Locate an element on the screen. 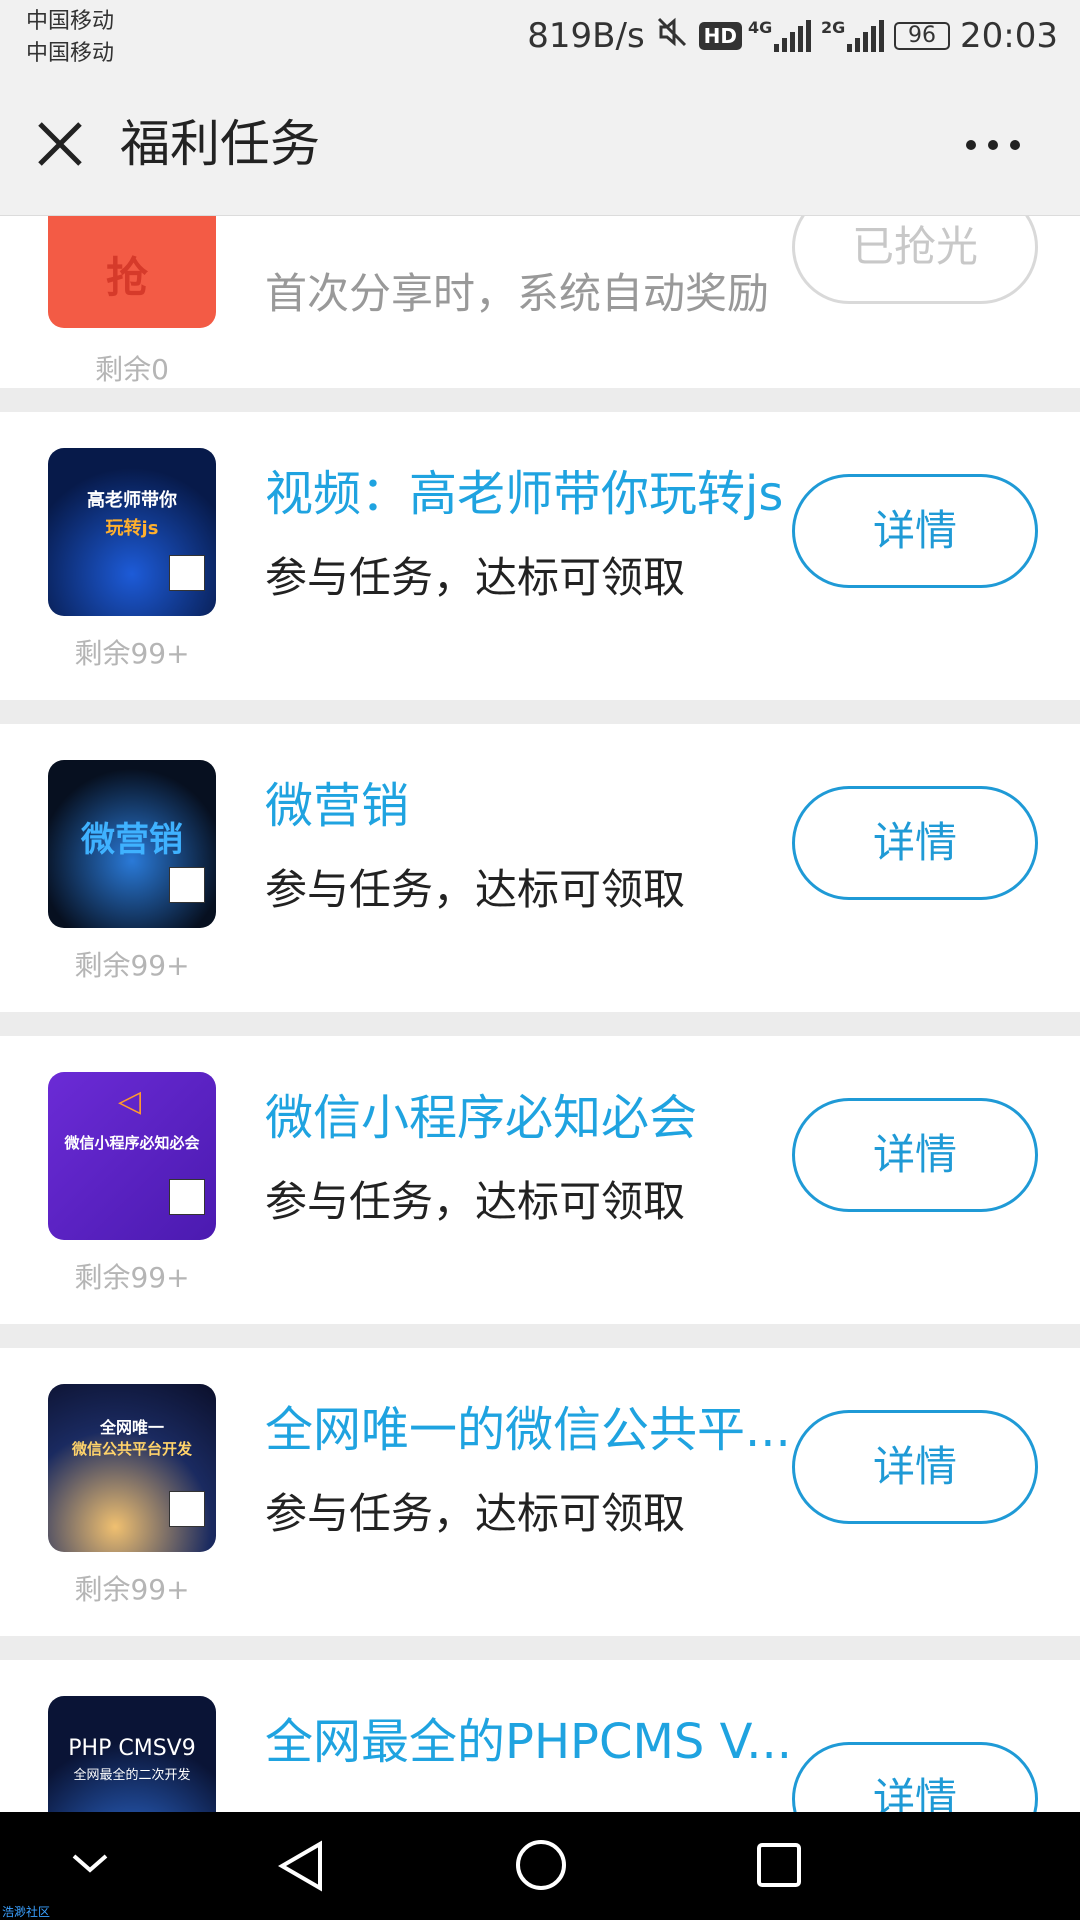 The width and height of the screenshot is (1080, 1920). back-icon is located at coordinates (301, 1868).